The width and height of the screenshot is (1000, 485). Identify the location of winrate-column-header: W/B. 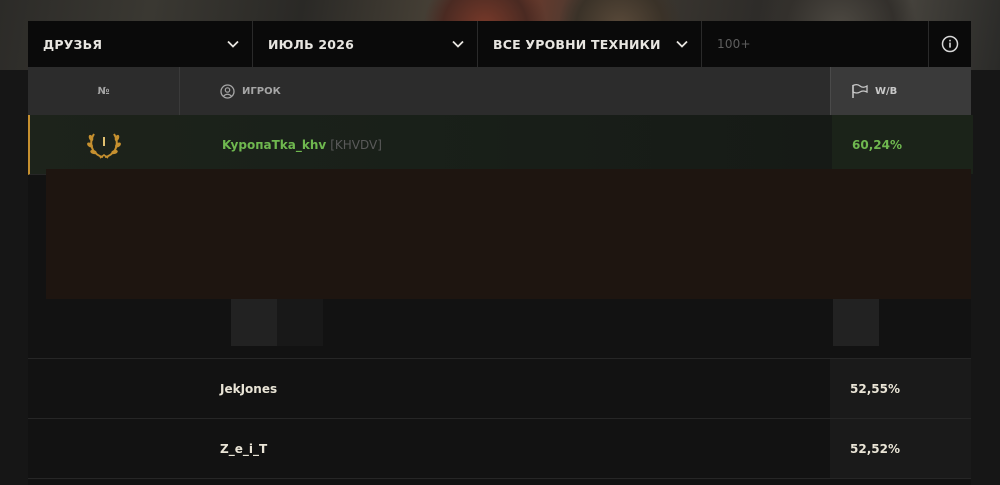
(900, 91).